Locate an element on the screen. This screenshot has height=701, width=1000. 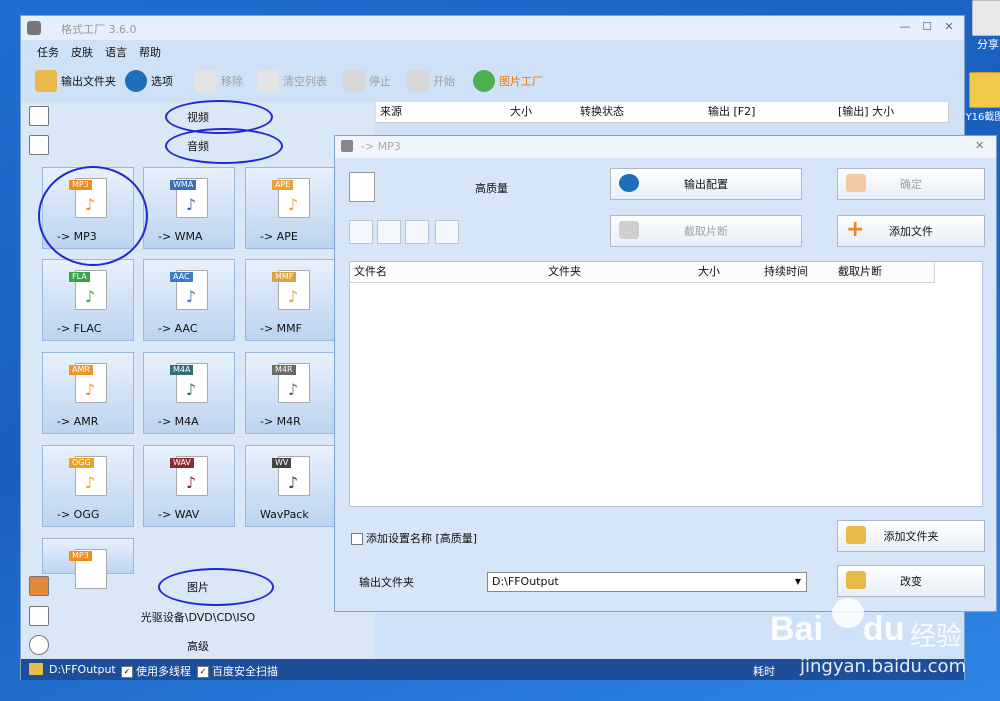
category-label: 高级 is located at coordinates (198, 646).